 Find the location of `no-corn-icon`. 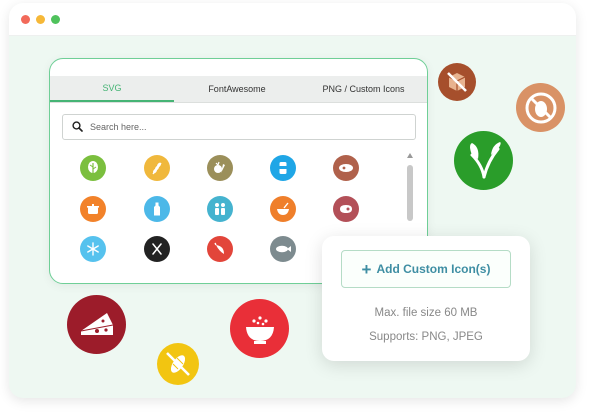

no-corn-icon is located at coordinates (178, 364).